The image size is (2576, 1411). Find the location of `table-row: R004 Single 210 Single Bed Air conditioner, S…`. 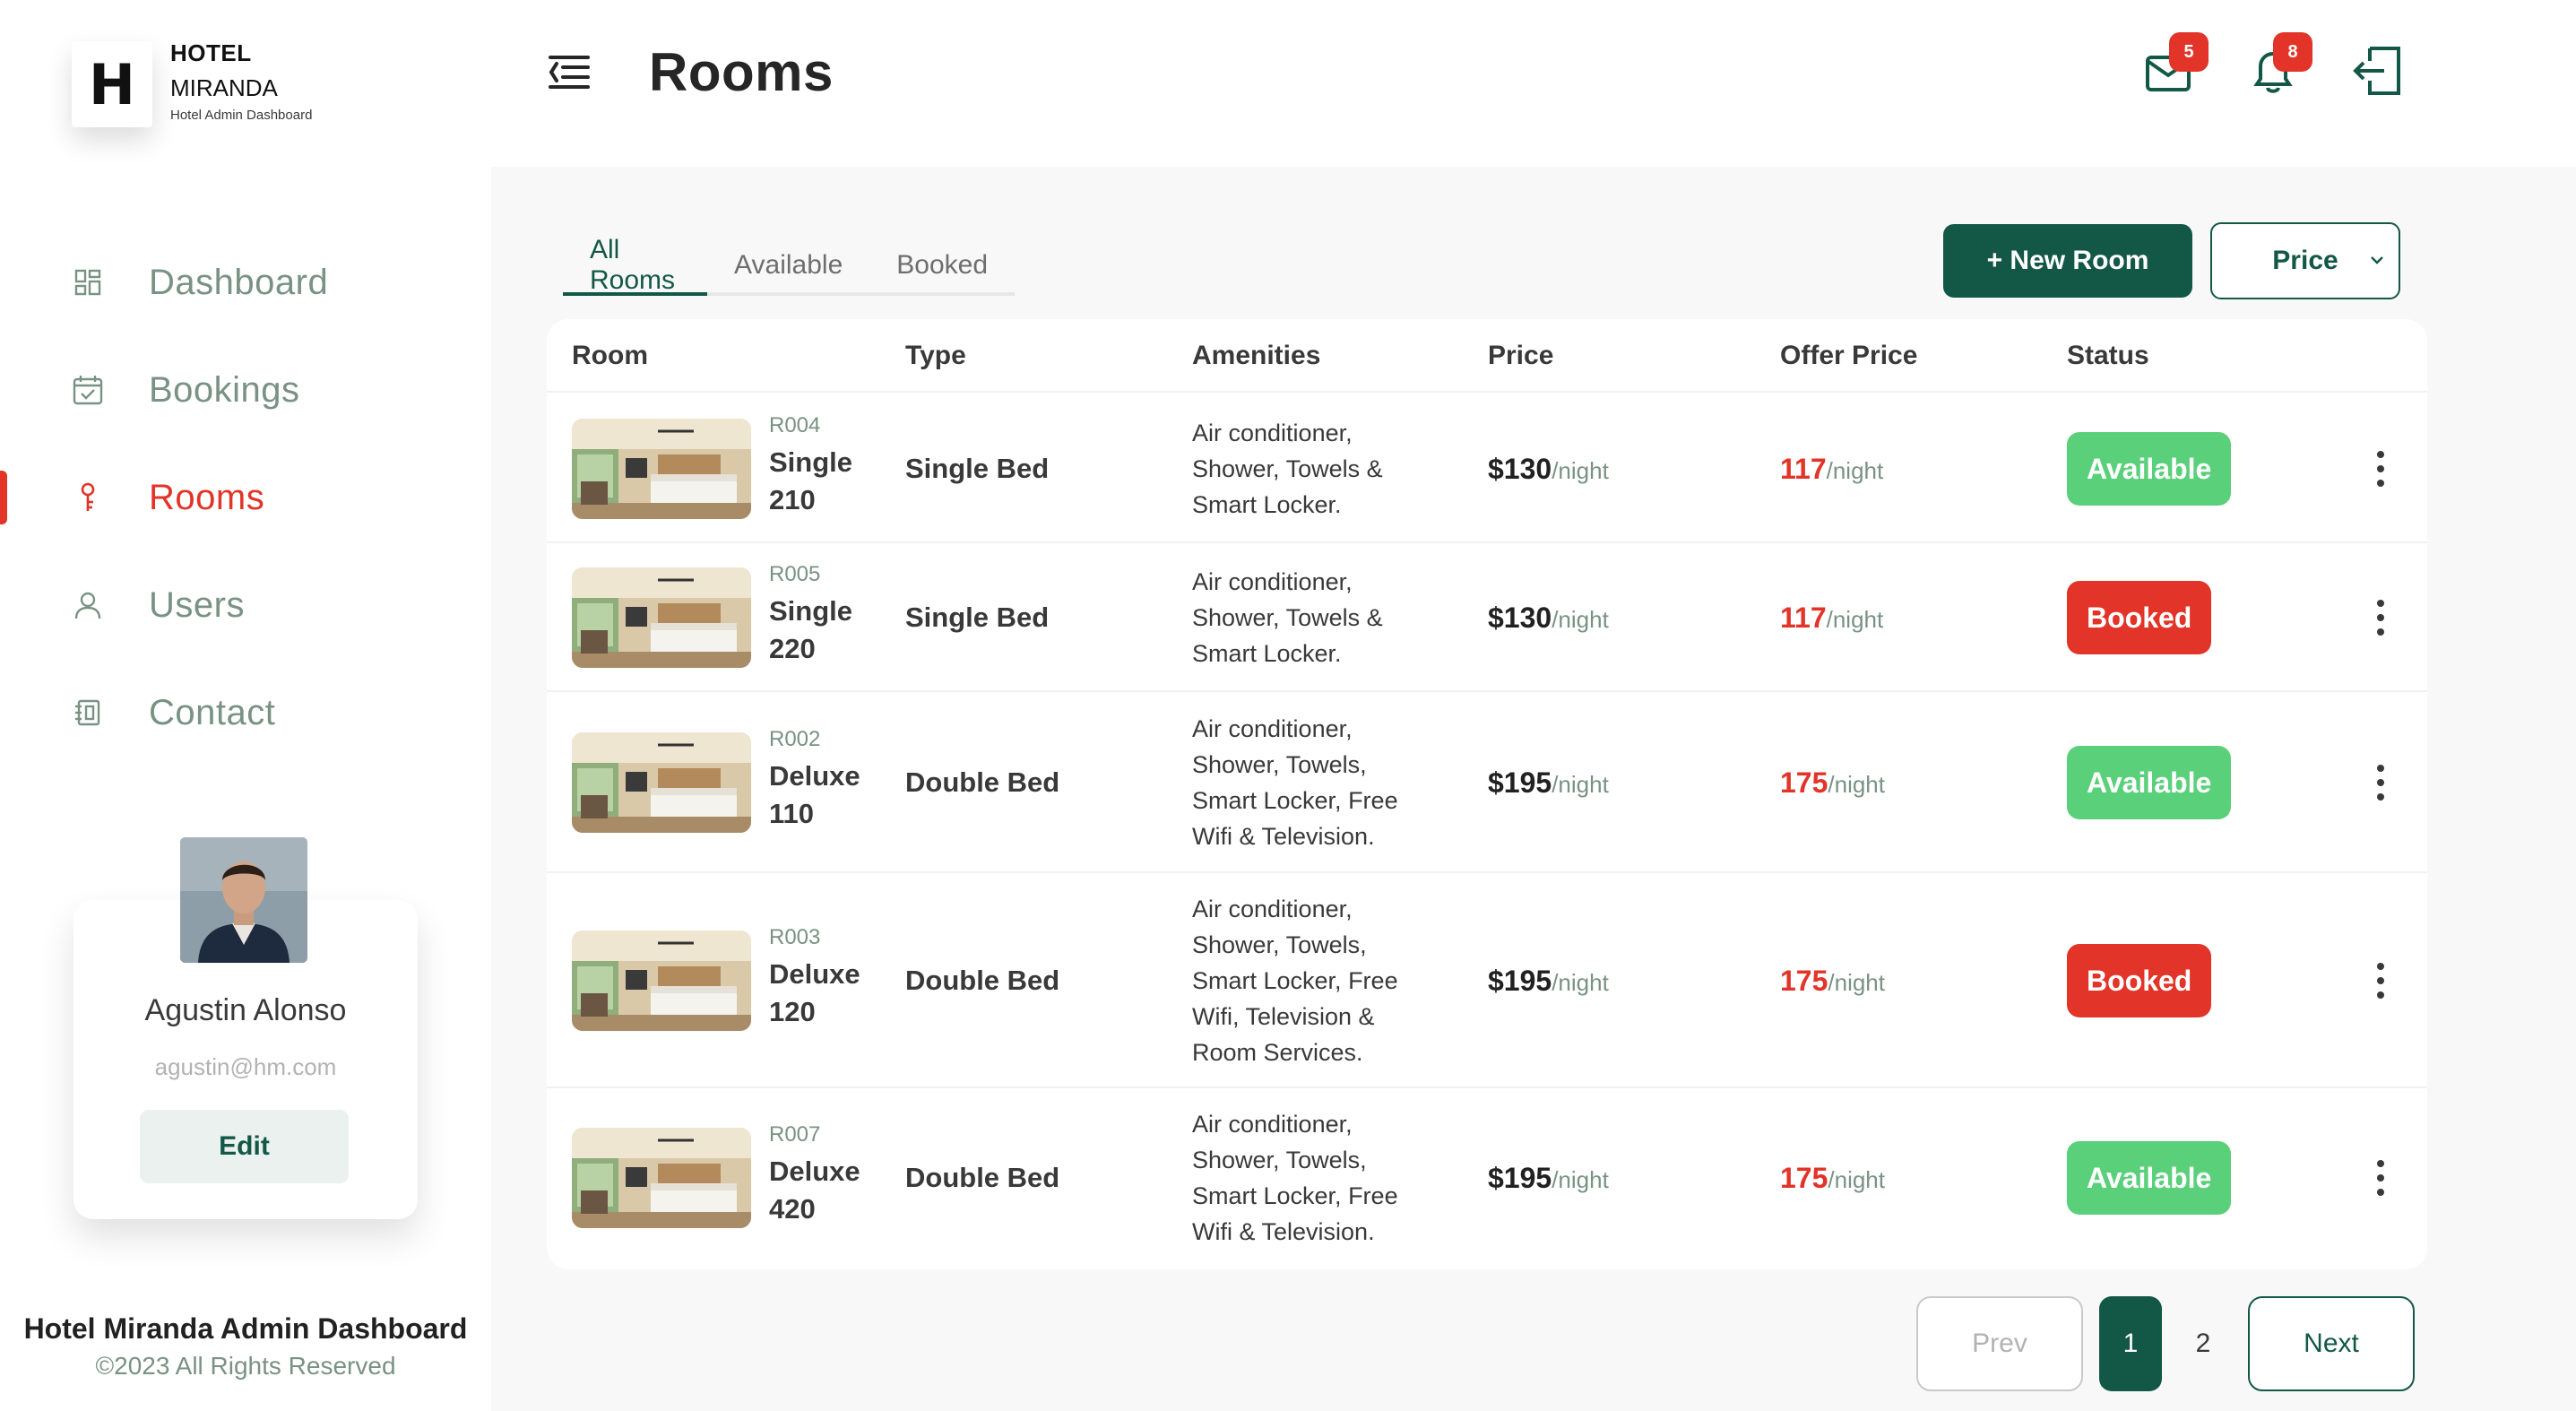

table-row: R004 Single 210 Single Bed Air conditioner, S… is located at coordinates (1487, 468).